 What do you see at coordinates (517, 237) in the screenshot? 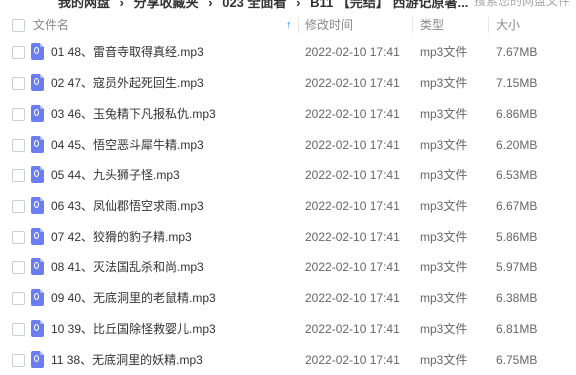
I see `file-size: 5.86MB` at bounding box center [517, 237].